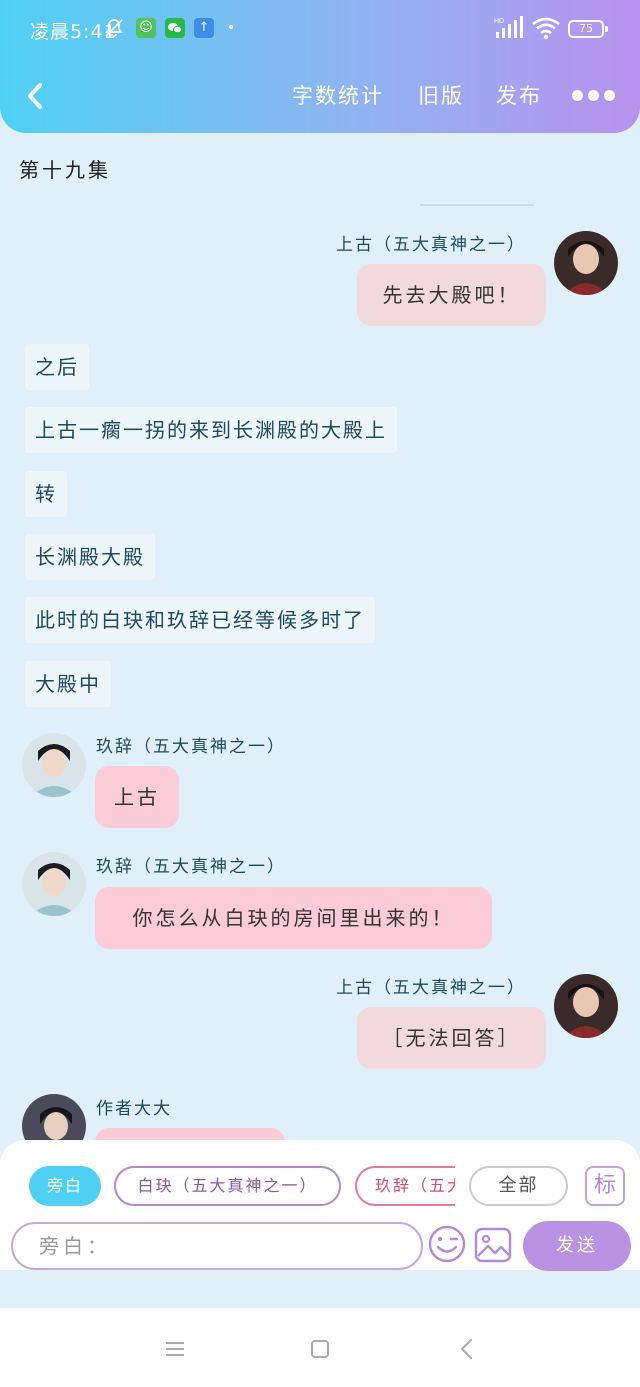 This screenshot has width=640, height=1387. What do you see at coordinates (477, 205) in the screenshot?
I see `divider` at bounding box center [477, 205].